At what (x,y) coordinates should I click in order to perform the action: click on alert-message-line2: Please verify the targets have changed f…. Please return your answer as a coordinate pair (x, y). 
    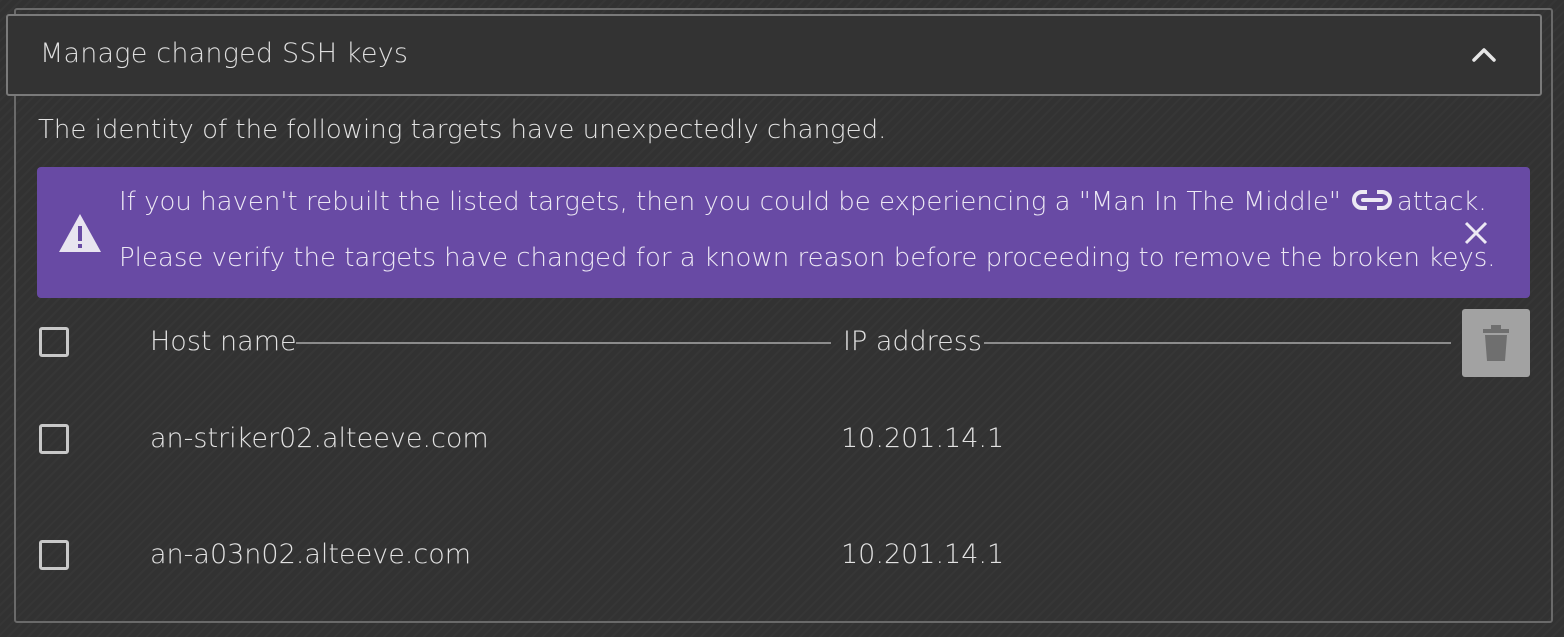
    Looking at the image, I should click on (807, 258).